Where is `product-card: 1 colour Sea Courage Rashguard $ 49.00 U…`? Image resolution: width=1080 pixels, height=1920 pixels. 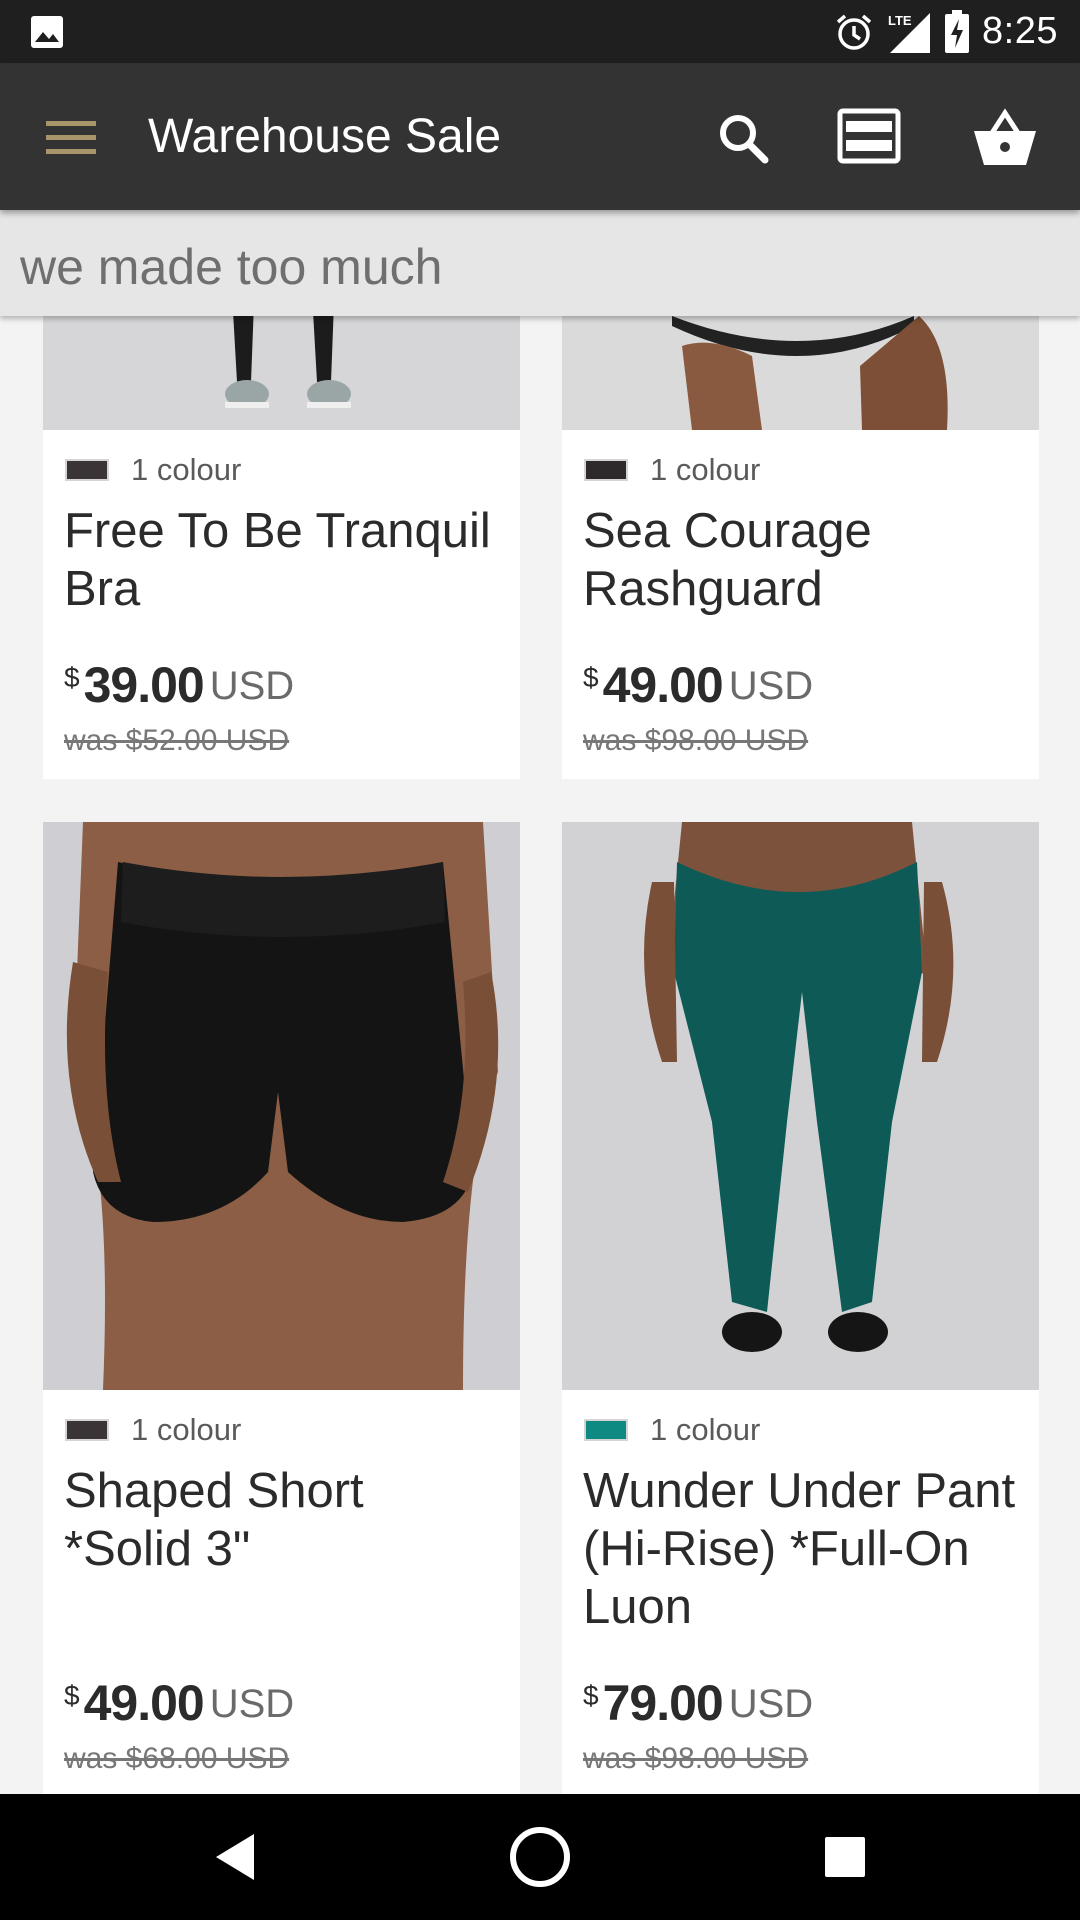
product-card: 1 colour Sea Courage Rashguard $ 49.00 U… is located at coordinates (800, 547).